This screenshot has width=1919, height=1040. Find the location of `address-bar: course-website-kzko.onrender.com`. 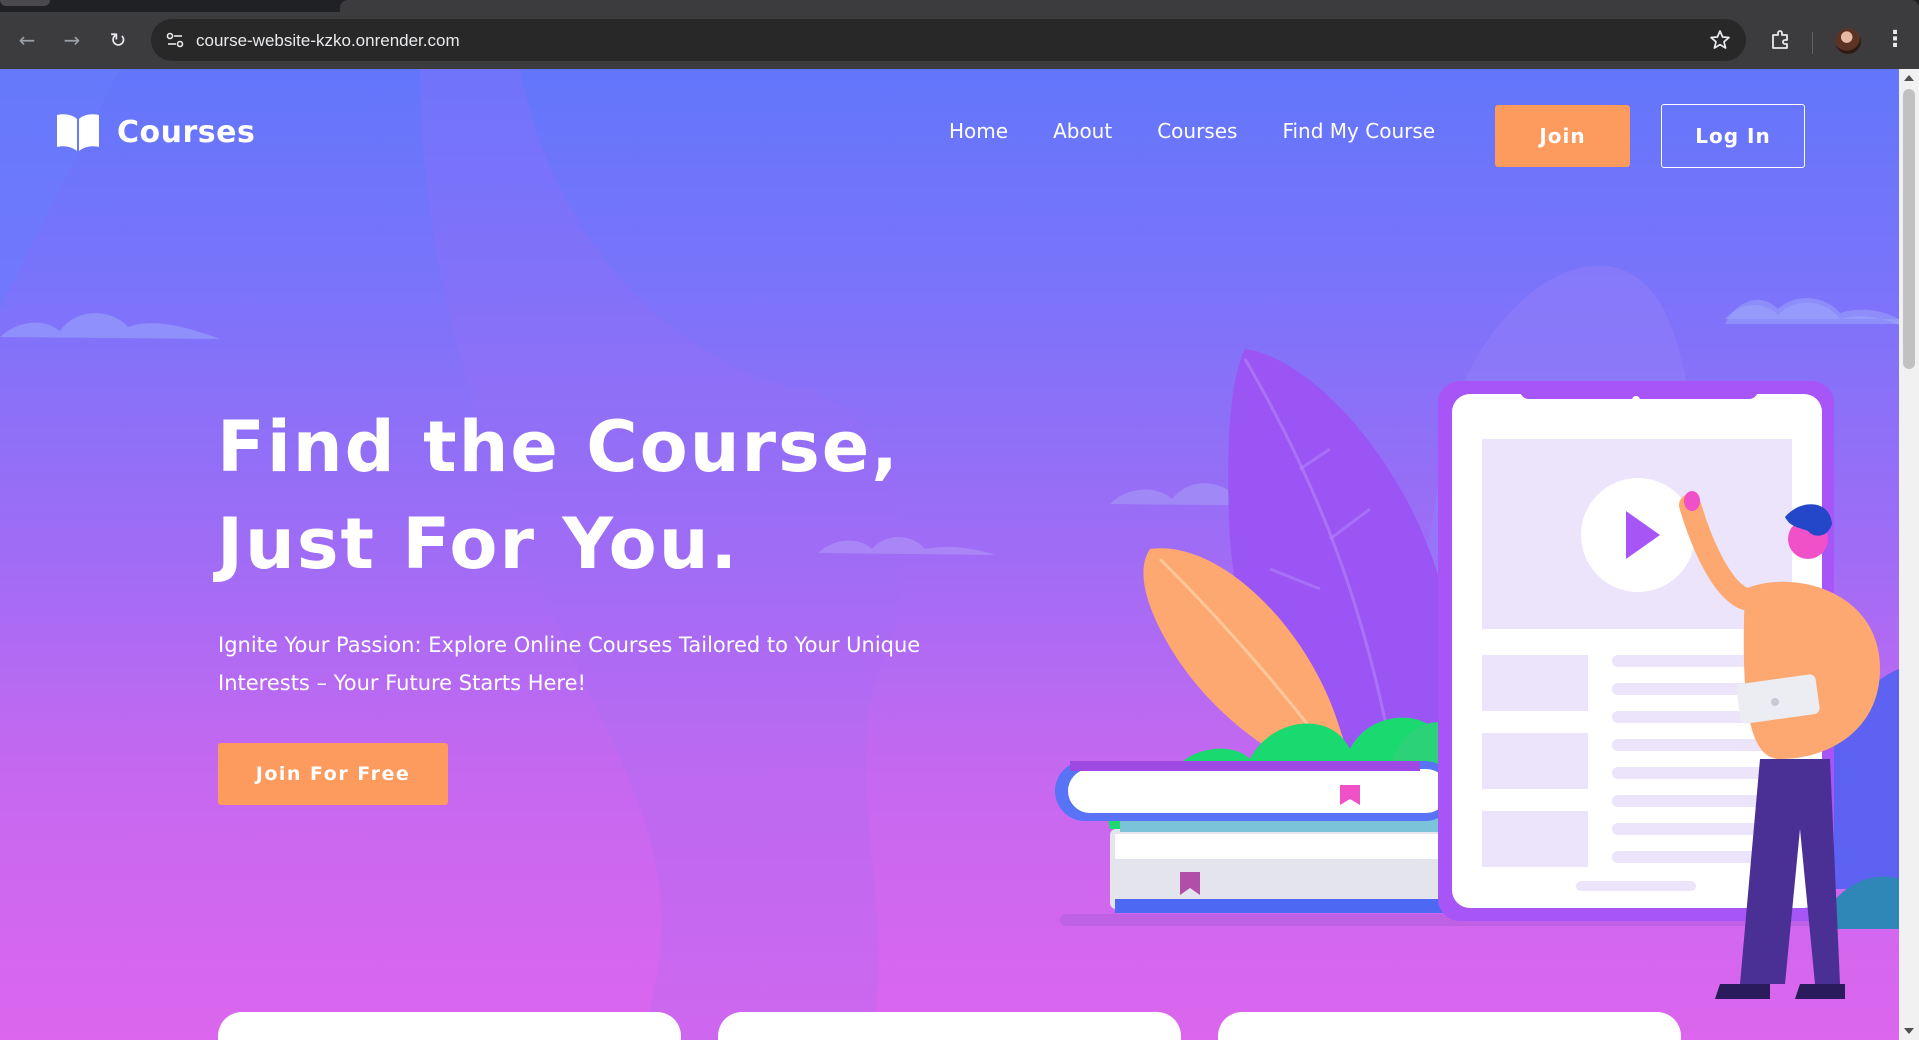

address-bar: course-website-kzko.onrender.com is located at coordinates (948, 40).